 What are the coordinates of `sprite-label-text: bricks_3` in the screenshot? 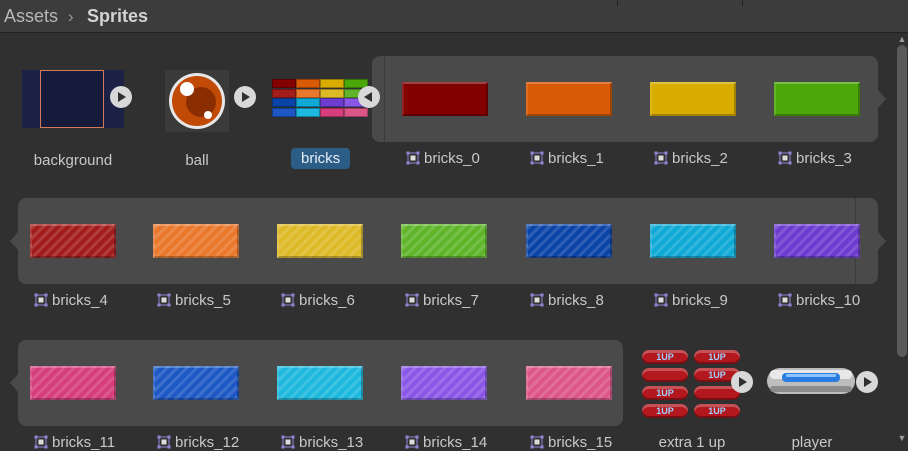 It's located at (824, 158).